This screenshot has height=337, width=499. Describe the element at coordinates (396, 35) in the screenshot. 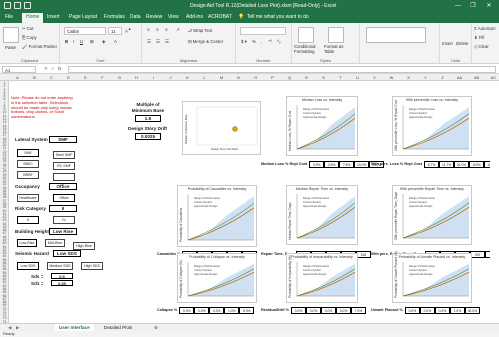

I see `cell-styles-gallery` at that location.